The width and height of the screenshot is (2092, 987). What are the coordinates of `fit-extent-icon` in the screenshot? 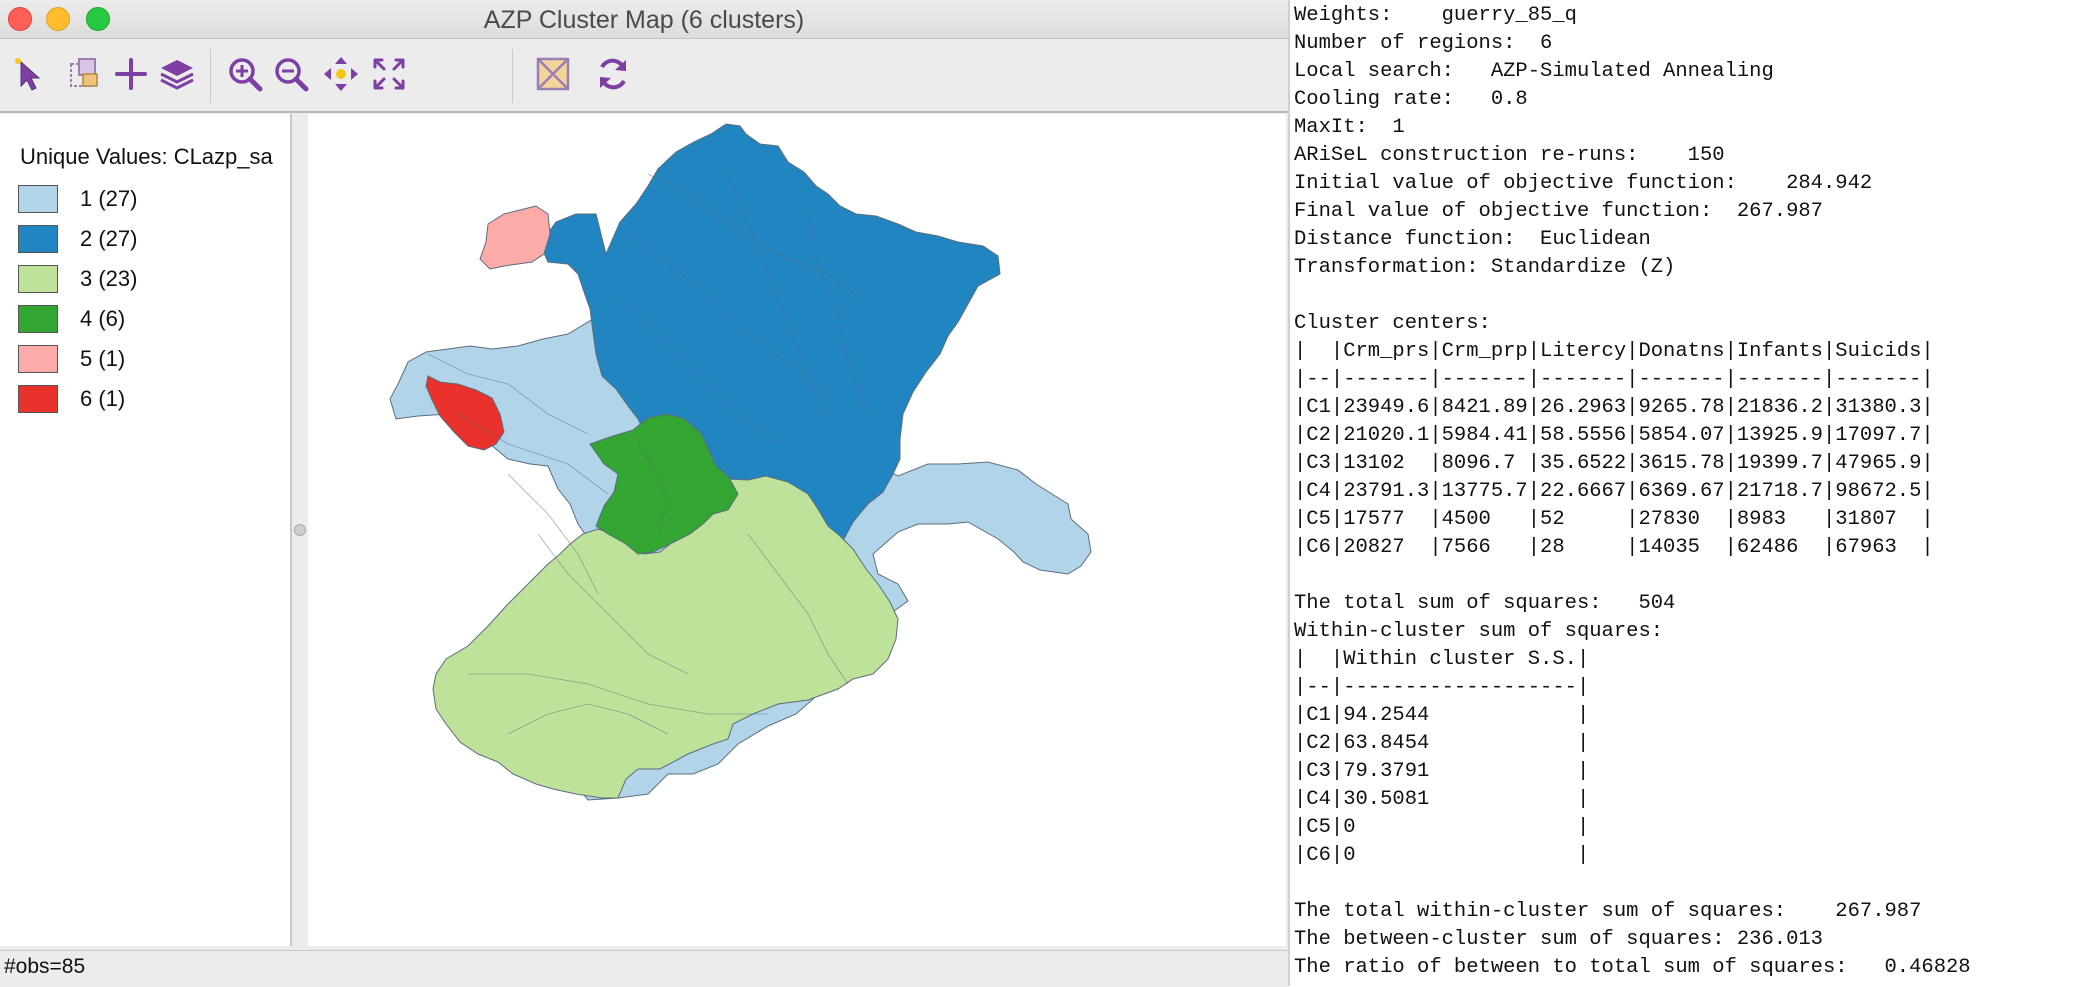 It's located at (389, 76).